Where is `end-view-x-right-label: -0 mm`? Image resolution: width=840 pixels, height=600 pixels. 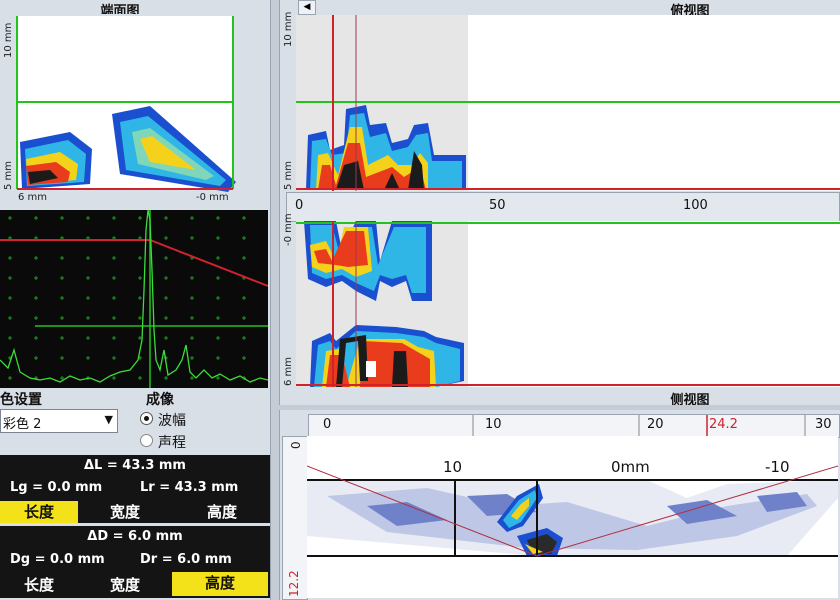
end-view-x-right-label: -0 mm is located at coordinates (212, 197).